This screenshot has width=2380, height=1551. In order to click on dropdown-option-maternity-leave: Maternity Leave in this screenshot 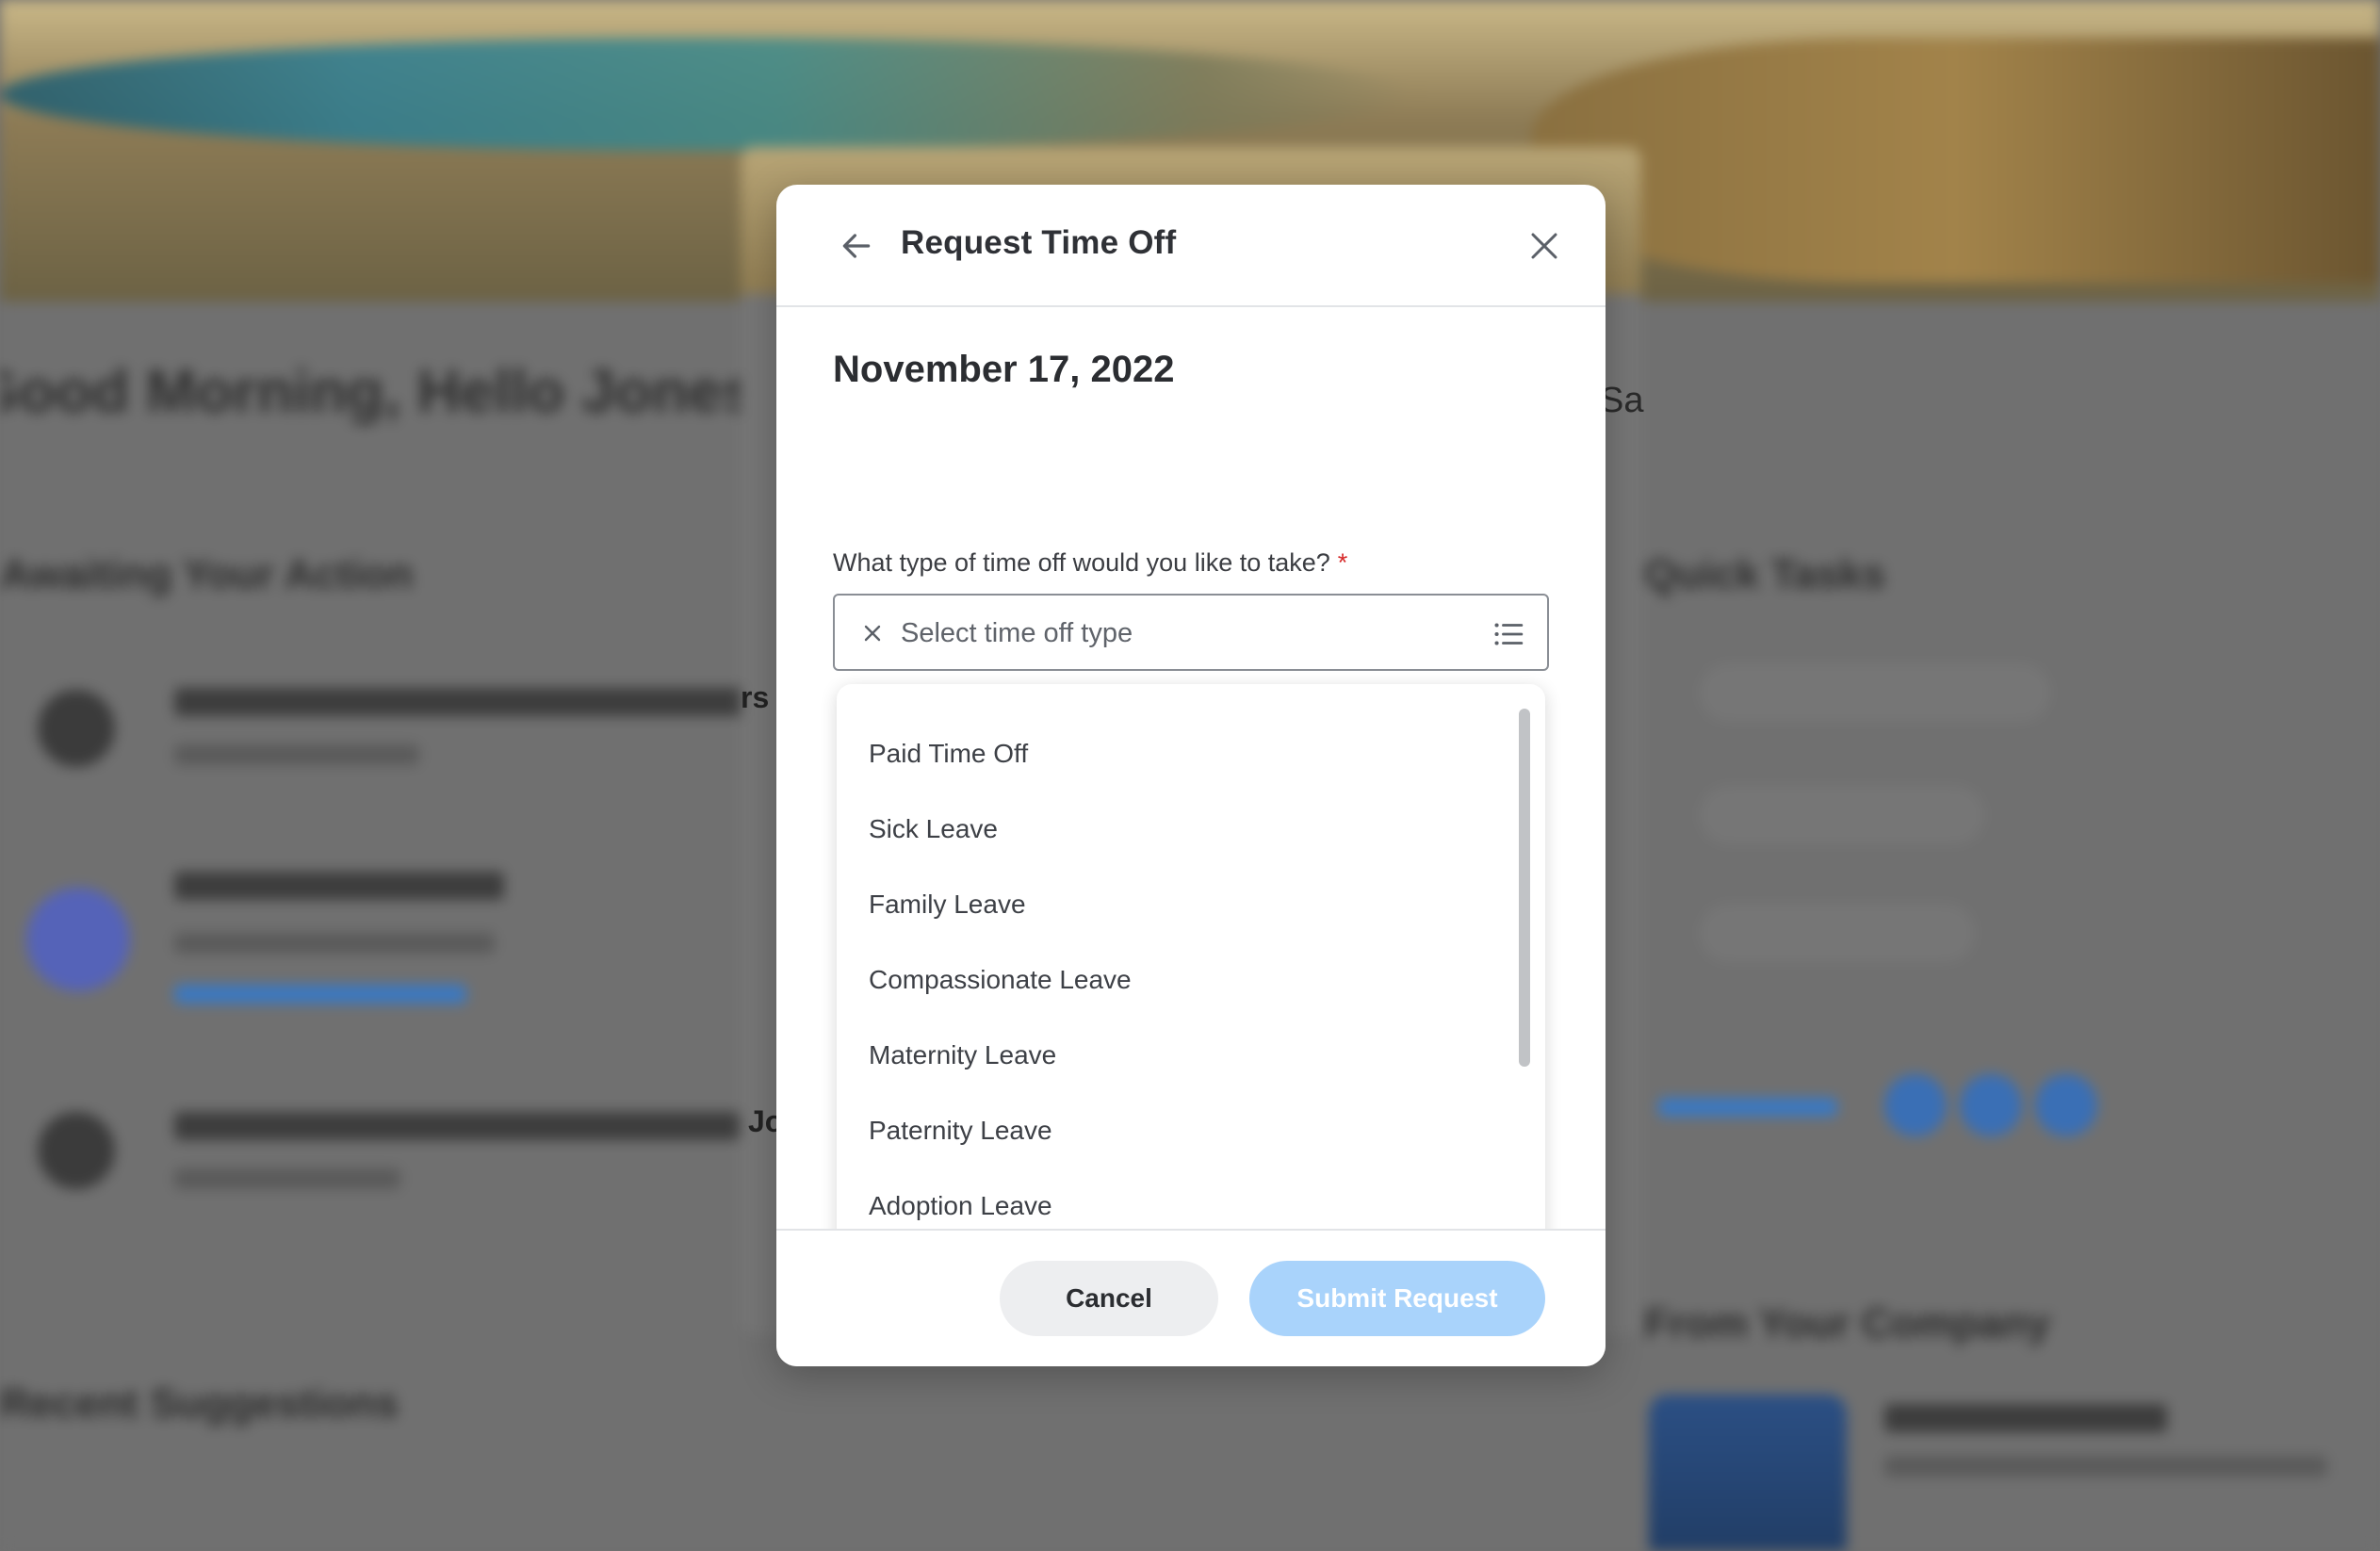, I will do `click(1191, 1055)`.